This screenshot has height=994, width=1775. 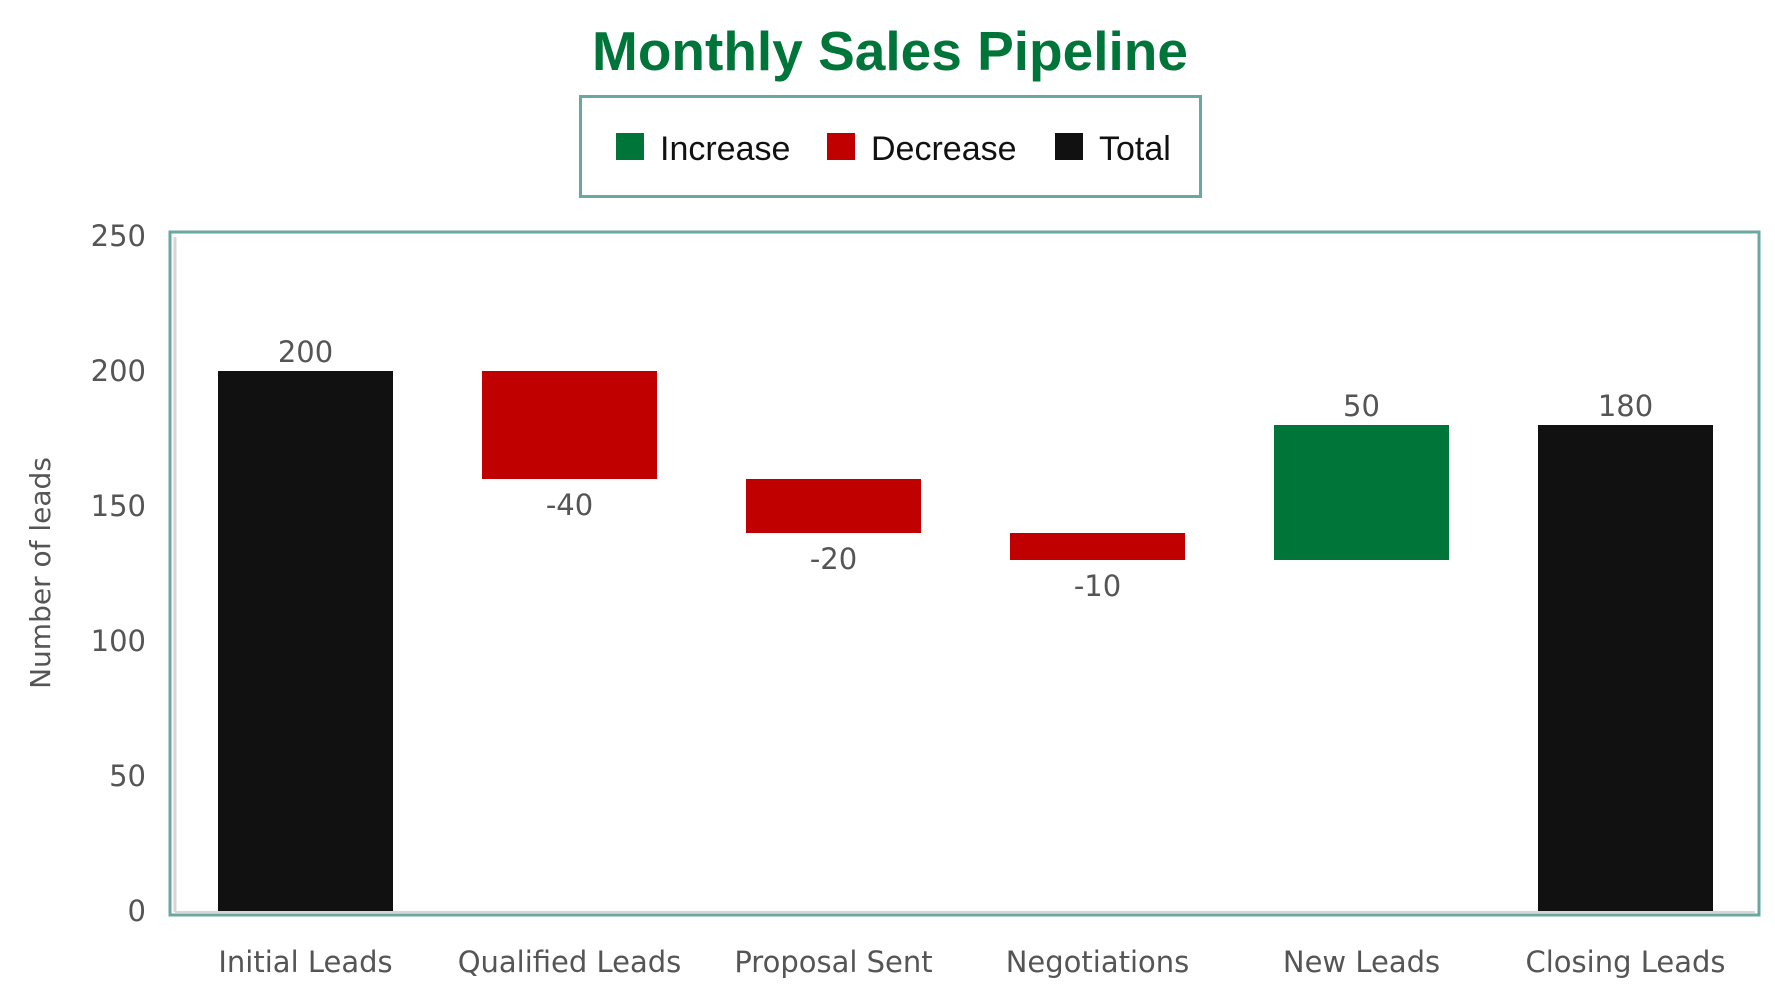 I want to click on data-label: -10, so click(x=1097, y=586).